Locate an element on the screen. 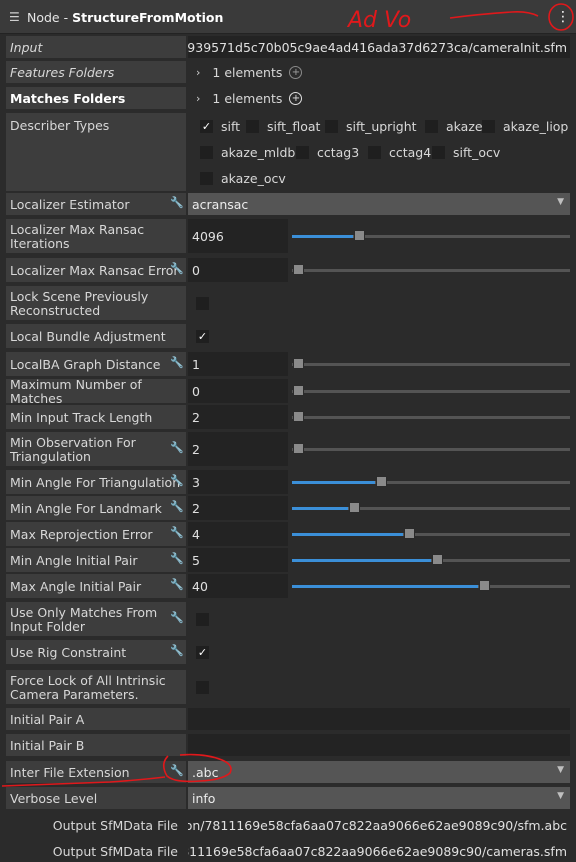 The width and height of the screenshot is (576, 862). max-number-of-matches-slider is located at coordinates (431, 390).